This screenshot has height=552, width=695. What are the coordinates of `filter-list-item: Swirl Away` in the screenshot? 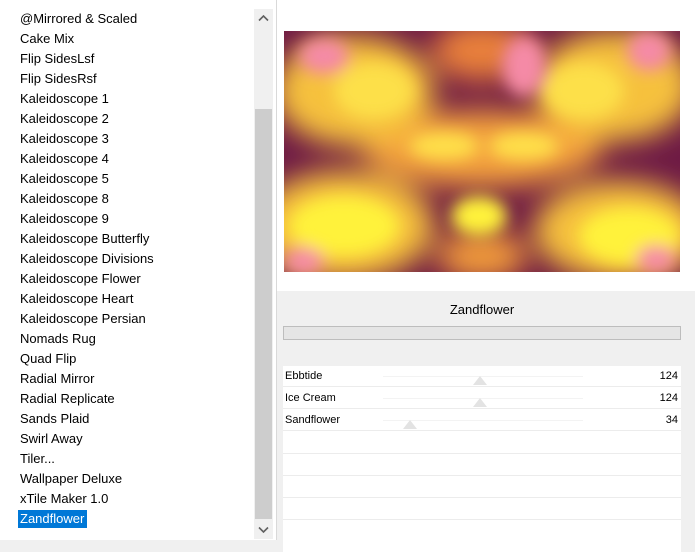 It's located at (127, 439).